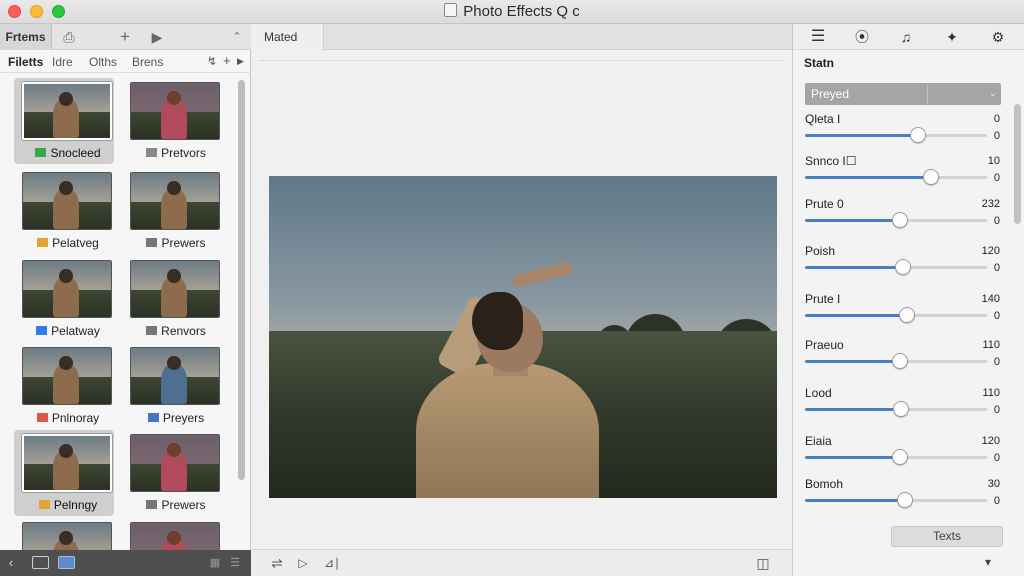  I want to click on play-preview-icon: ▷, so click(303, 563).